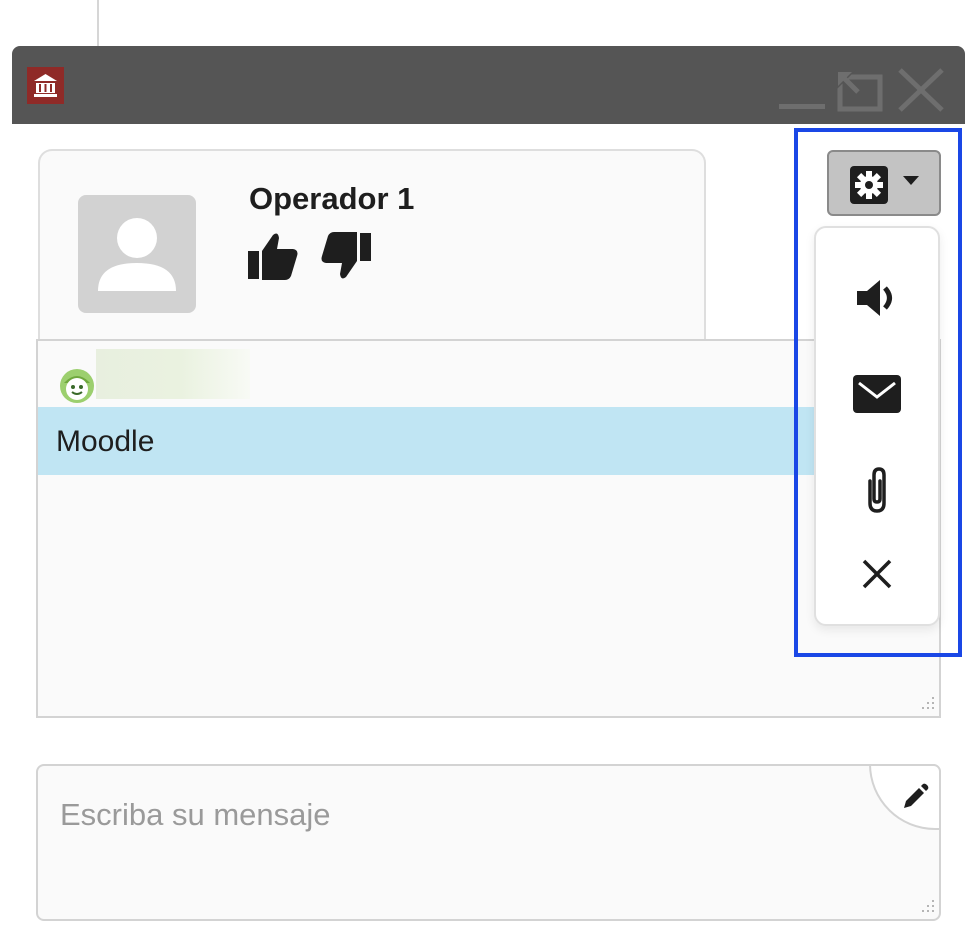 The height and width of the screenshot is (930, 965). Describe the element at coordinates (802, 106) in the screenshot. I see `minimize-icon` at that location.